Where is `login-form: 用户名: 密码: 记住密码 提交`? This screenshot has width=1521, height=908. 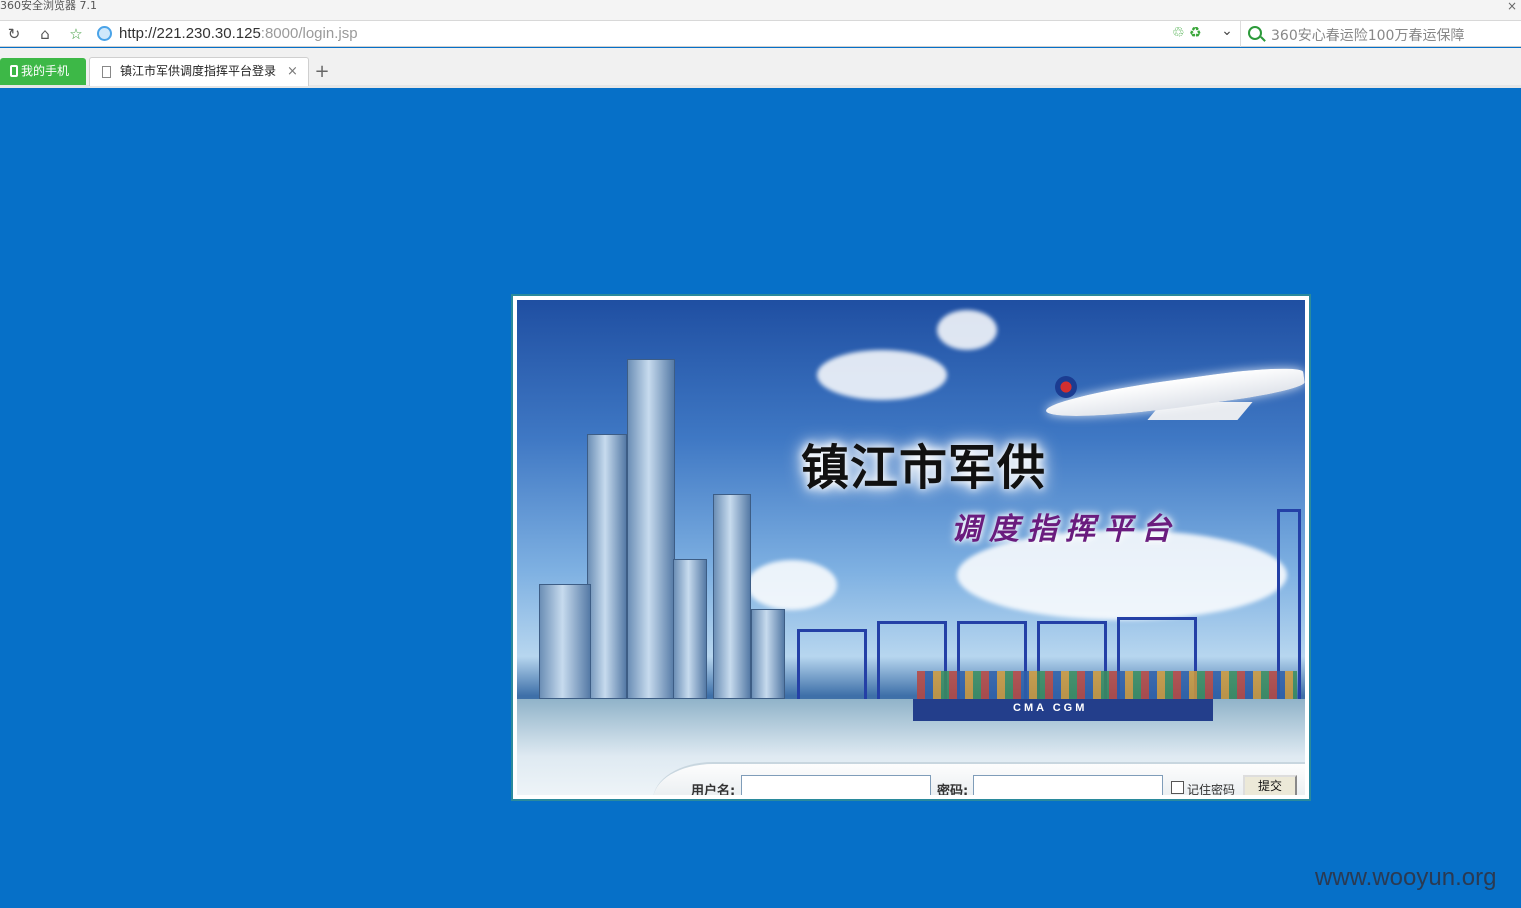 login-form: 用户名: 密码: 记住密码 提交 is located at coordinates (979, 778).